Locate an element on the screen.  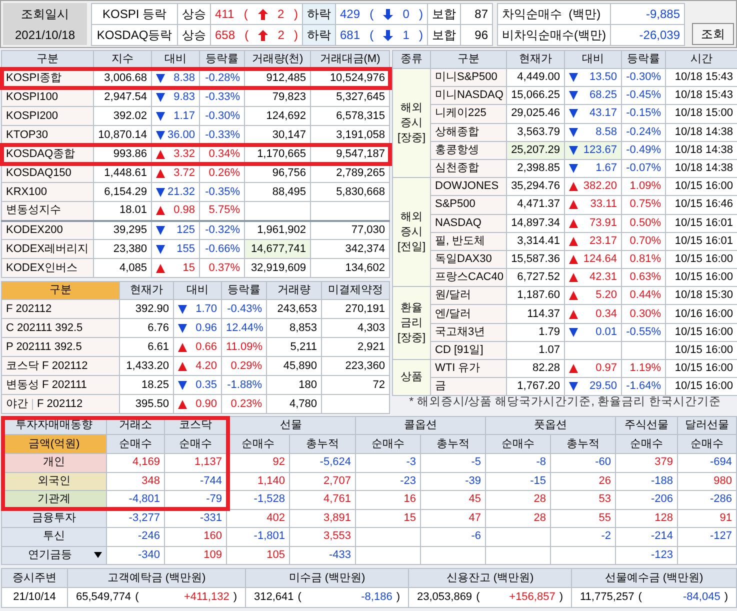
query-button: 조회 is located at coordinates (713, 34).